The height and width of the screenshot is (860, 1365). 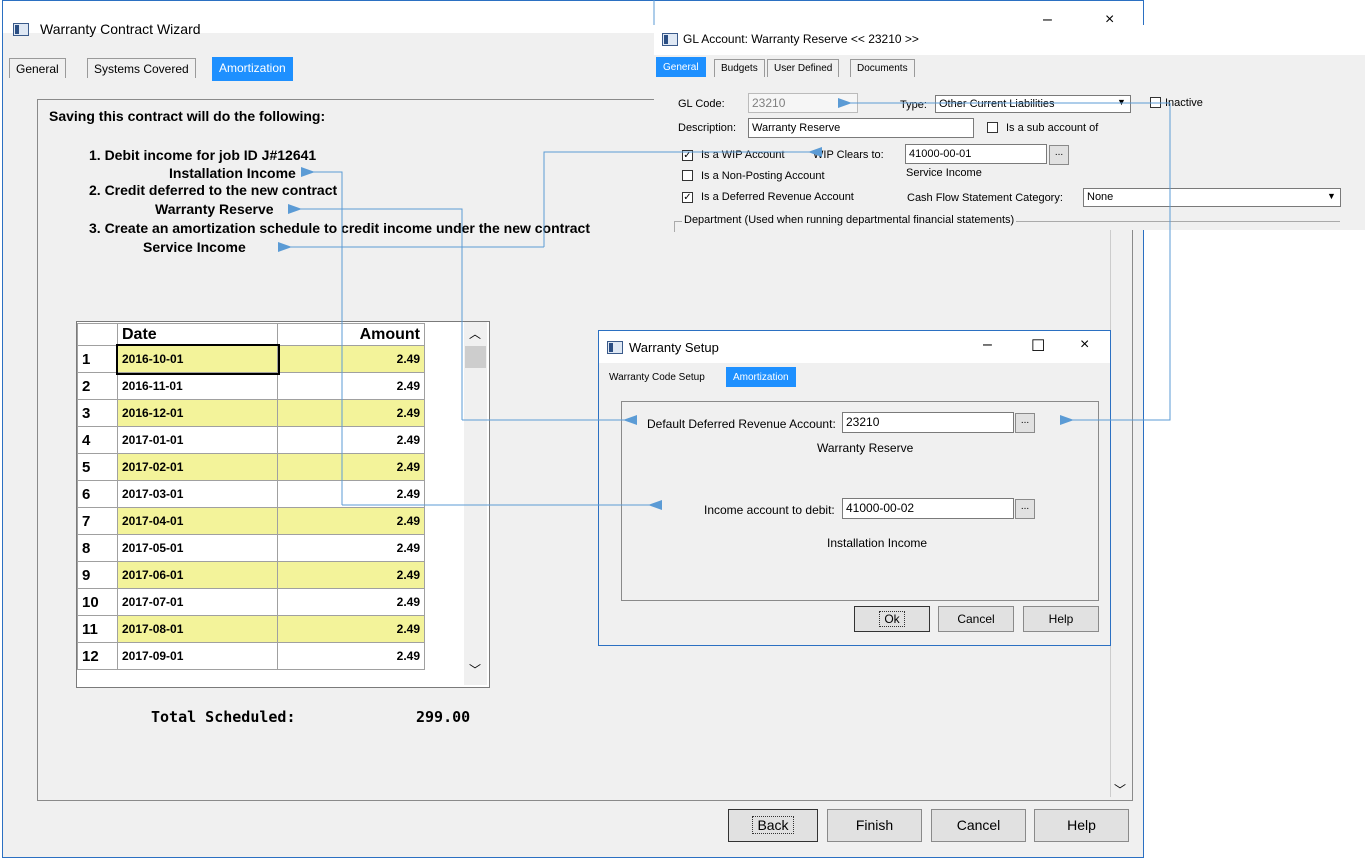 I want to click on arrow-warranty-reserve, so click(x=375, y=312).